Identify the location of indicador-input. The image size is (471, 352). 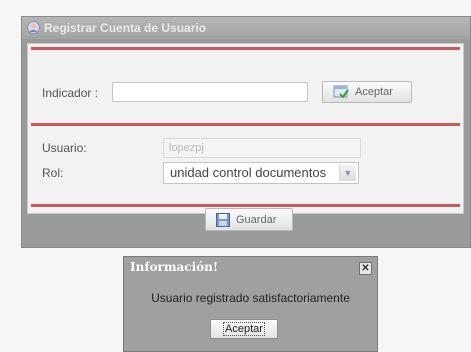
(210, 92).